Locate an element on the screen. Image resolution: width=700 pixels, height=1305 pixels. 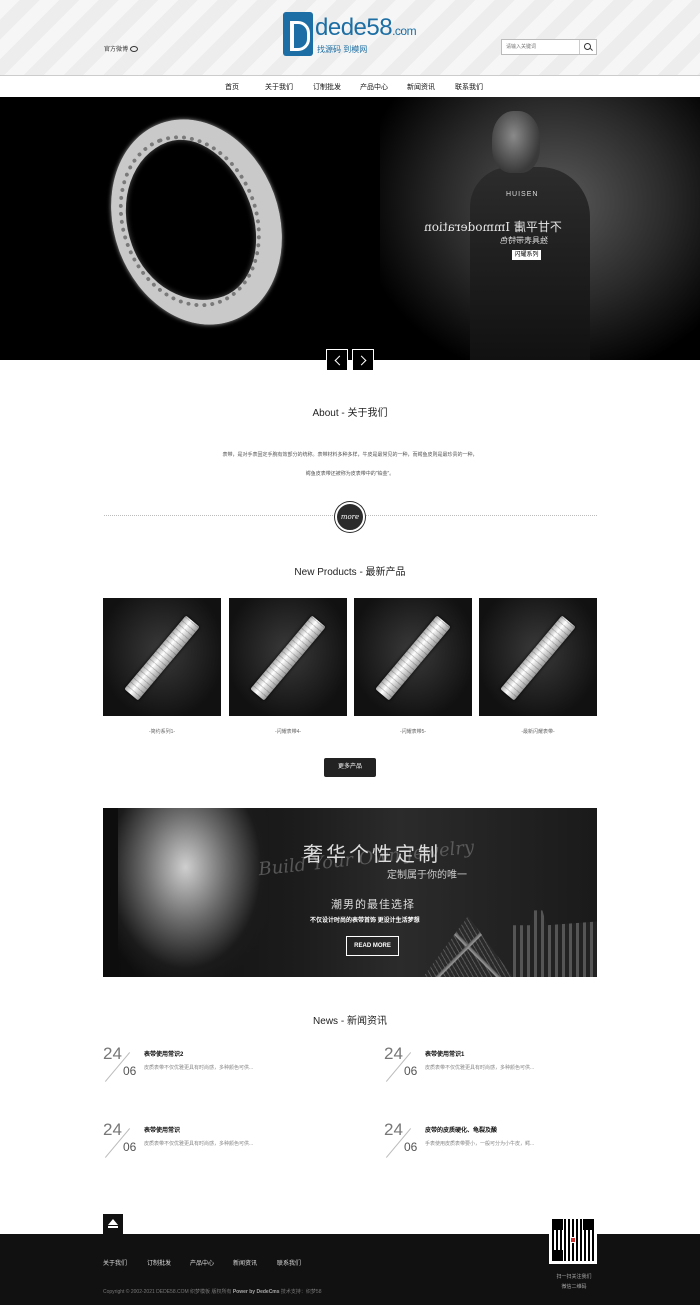
promo-title: 奢华个性定制 is located at coordinates (372, 855).